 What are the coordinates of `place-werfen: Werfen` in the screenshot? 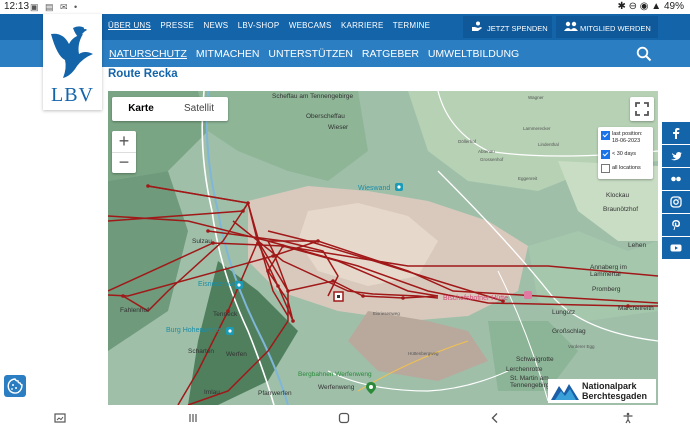 It's located at (236, 354).